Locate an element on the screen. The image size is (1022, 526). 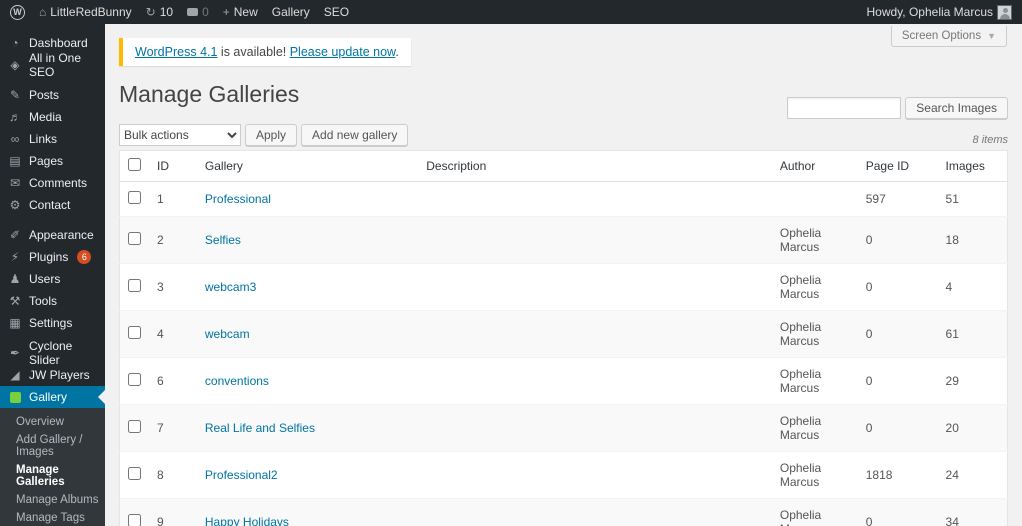
sidebar-item-label: Media is located at coordinates (45, 117).